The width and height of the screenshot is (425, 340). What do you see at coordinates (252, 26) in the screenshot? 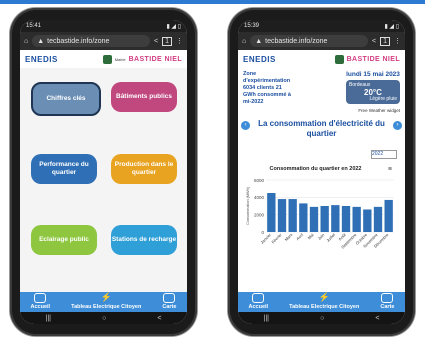
I see `status-time: 15:39` at bounding box center [252, 26].